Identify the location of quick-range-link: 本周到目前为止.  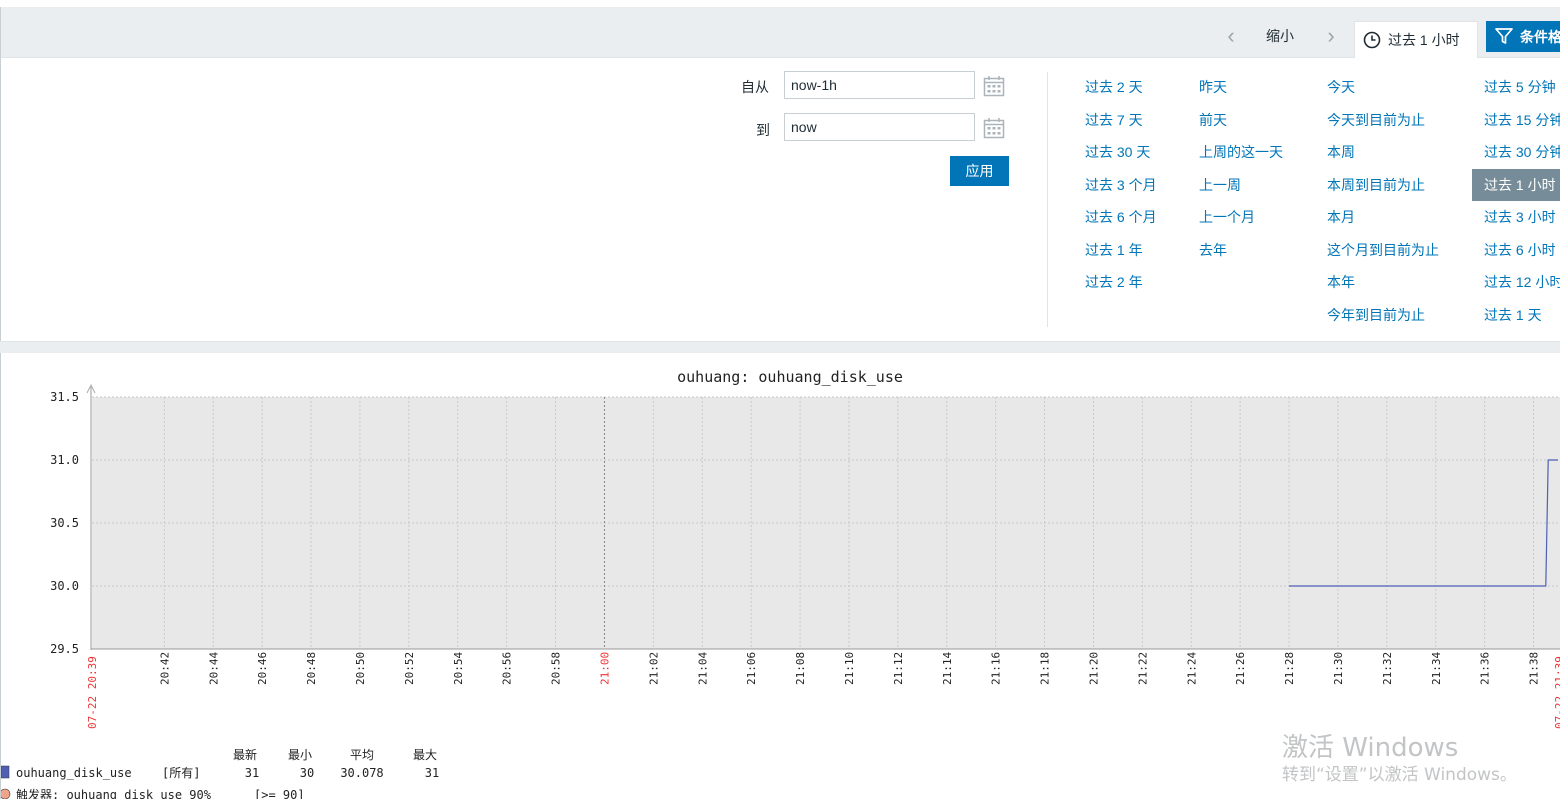
(1376, 185).